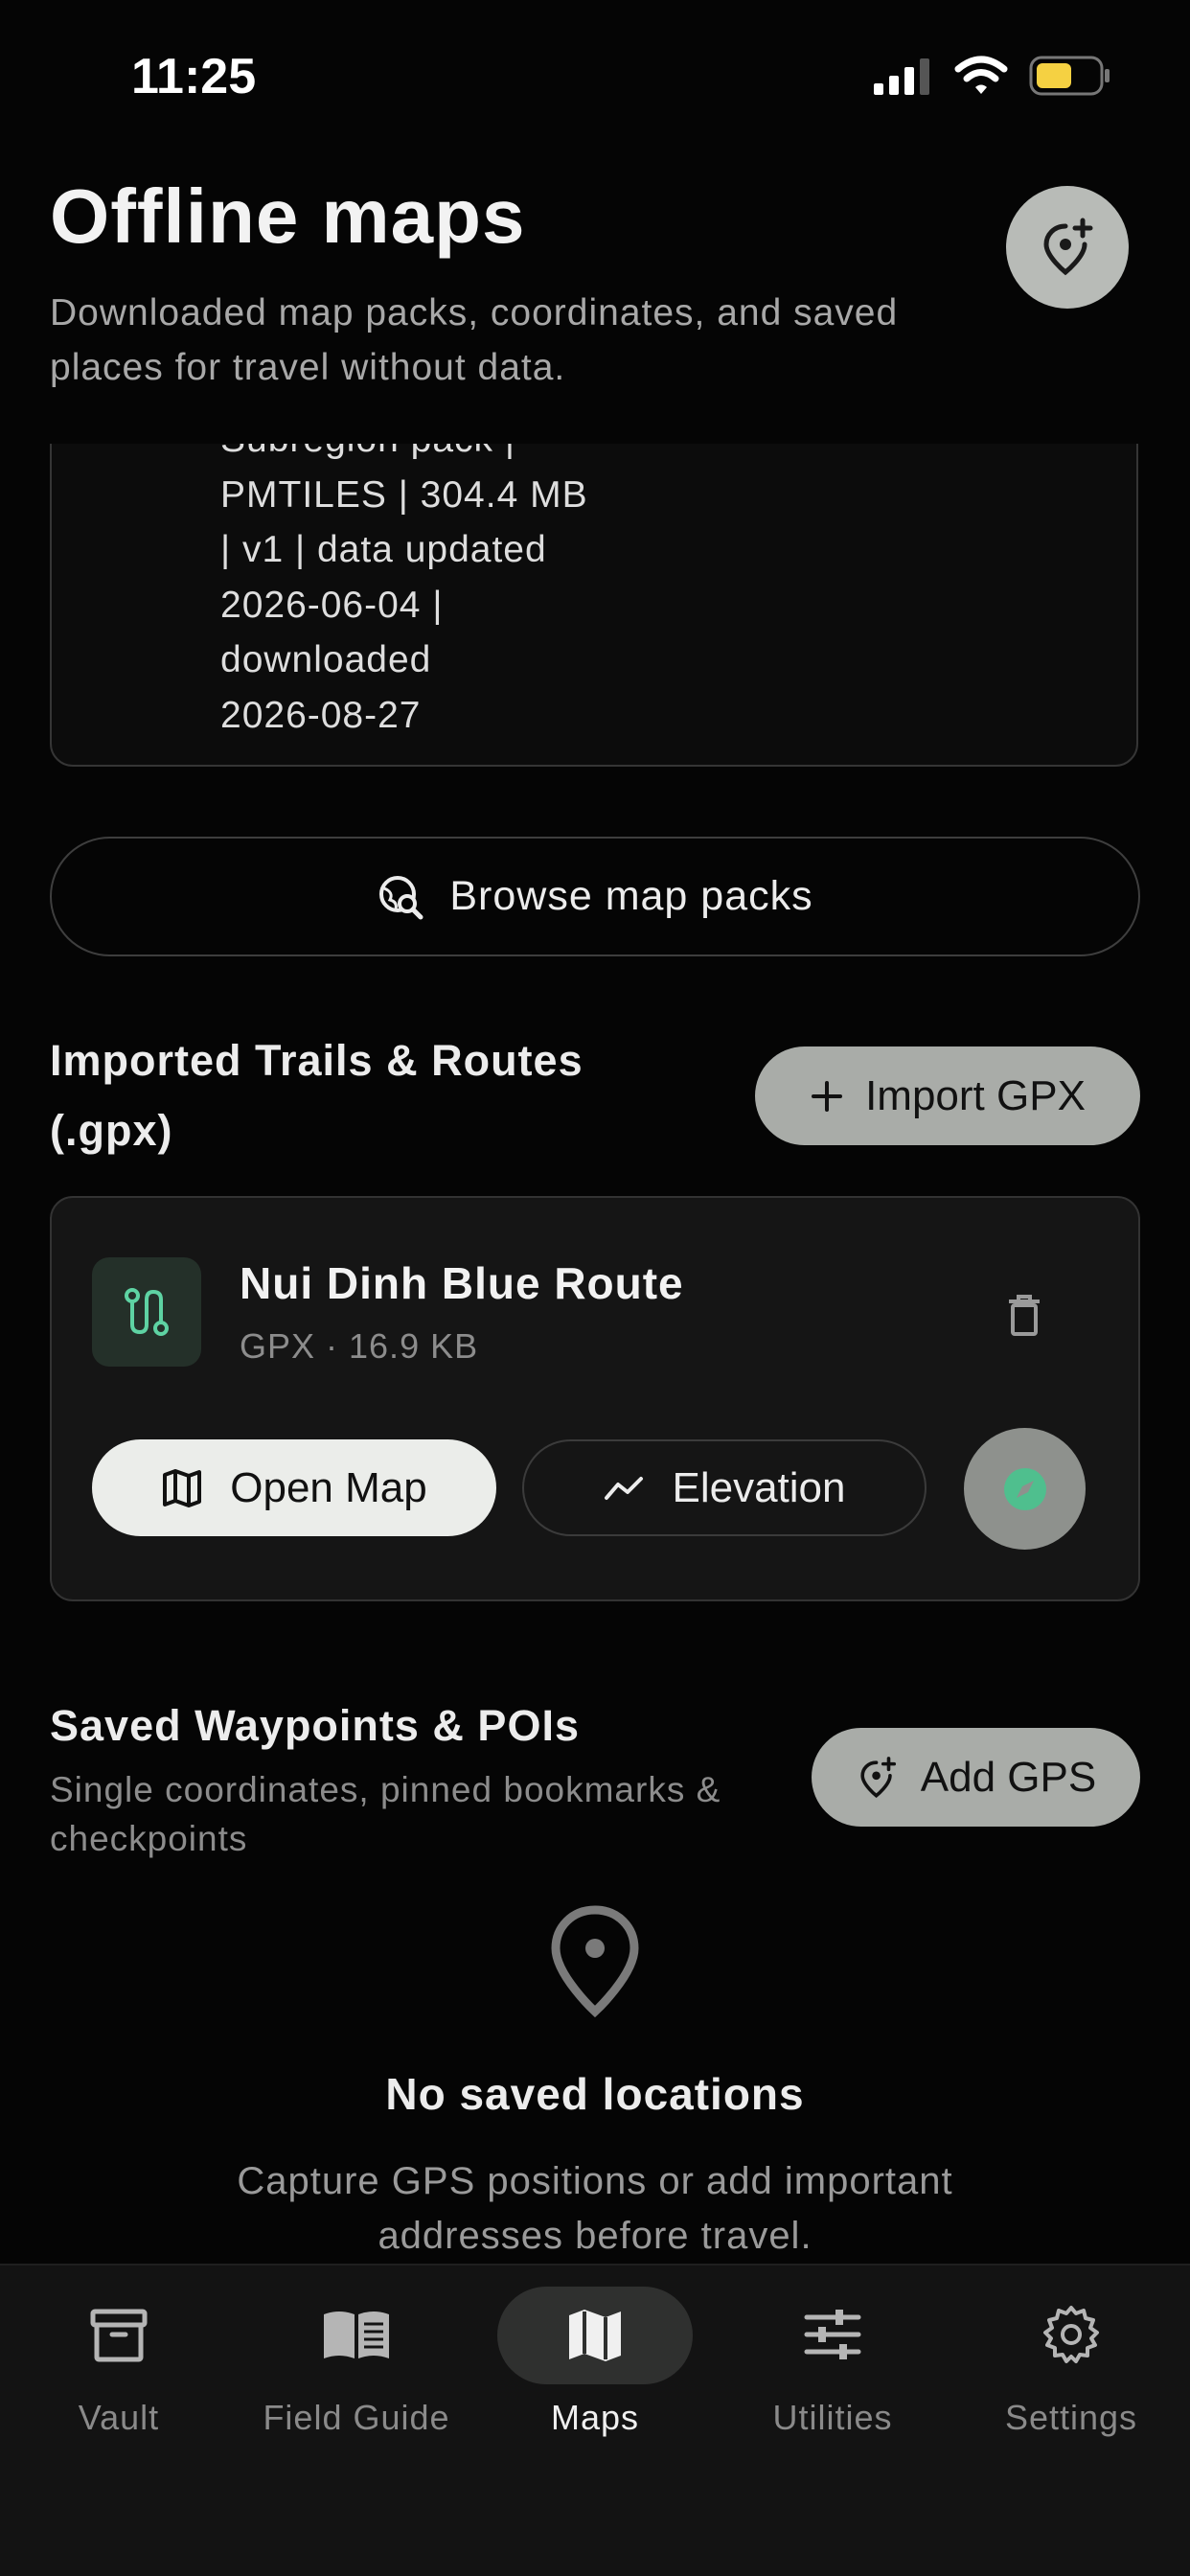  What do you see at coordinates (119, 2417) in the screenshot?
I see `tab-label: Vault` at bounding box center [119, 2417].